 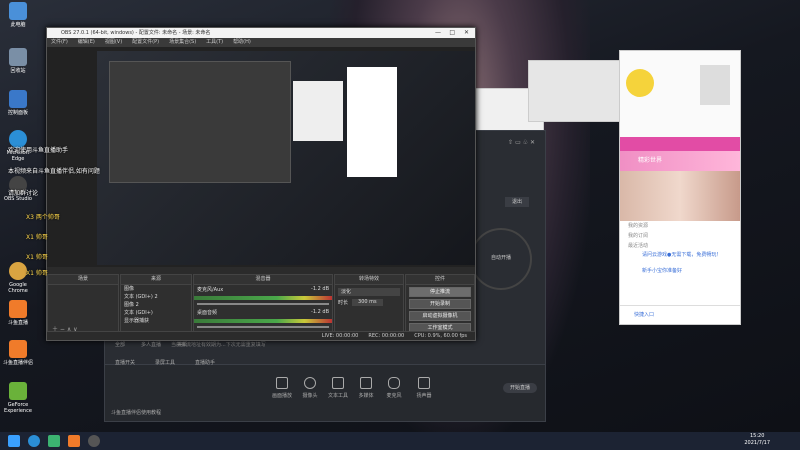 What do you see at coordinates (520, 388) in the screenshot?
I see `start-live-button: 开始直播` at bounding box center [520, 388].